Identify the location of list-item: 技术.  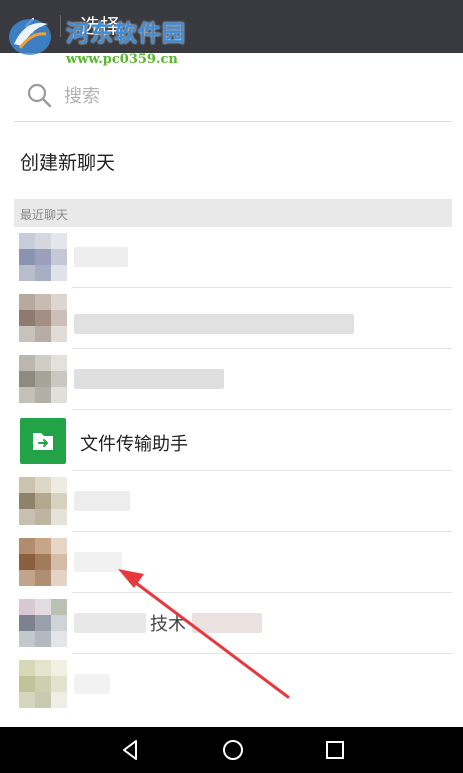
(233, 623).